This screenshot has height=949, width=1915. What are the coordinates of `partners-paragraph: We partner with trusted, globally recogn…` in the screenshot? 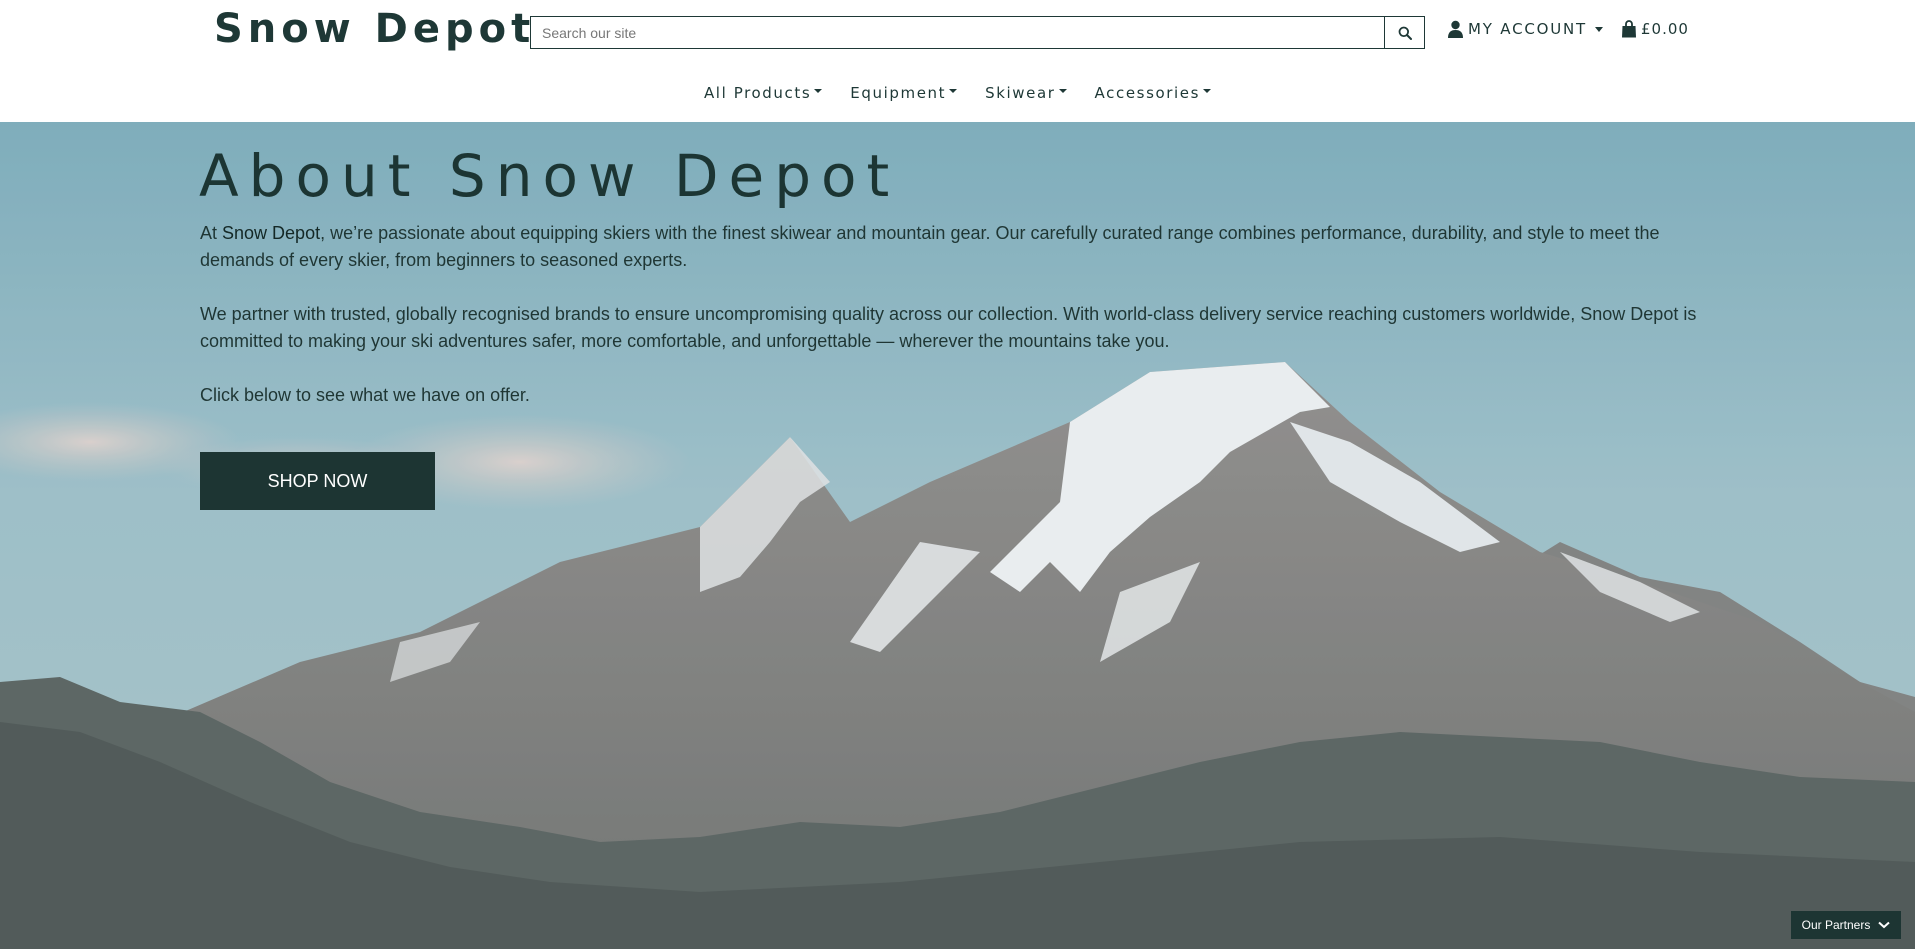 It's located at (948, 327).